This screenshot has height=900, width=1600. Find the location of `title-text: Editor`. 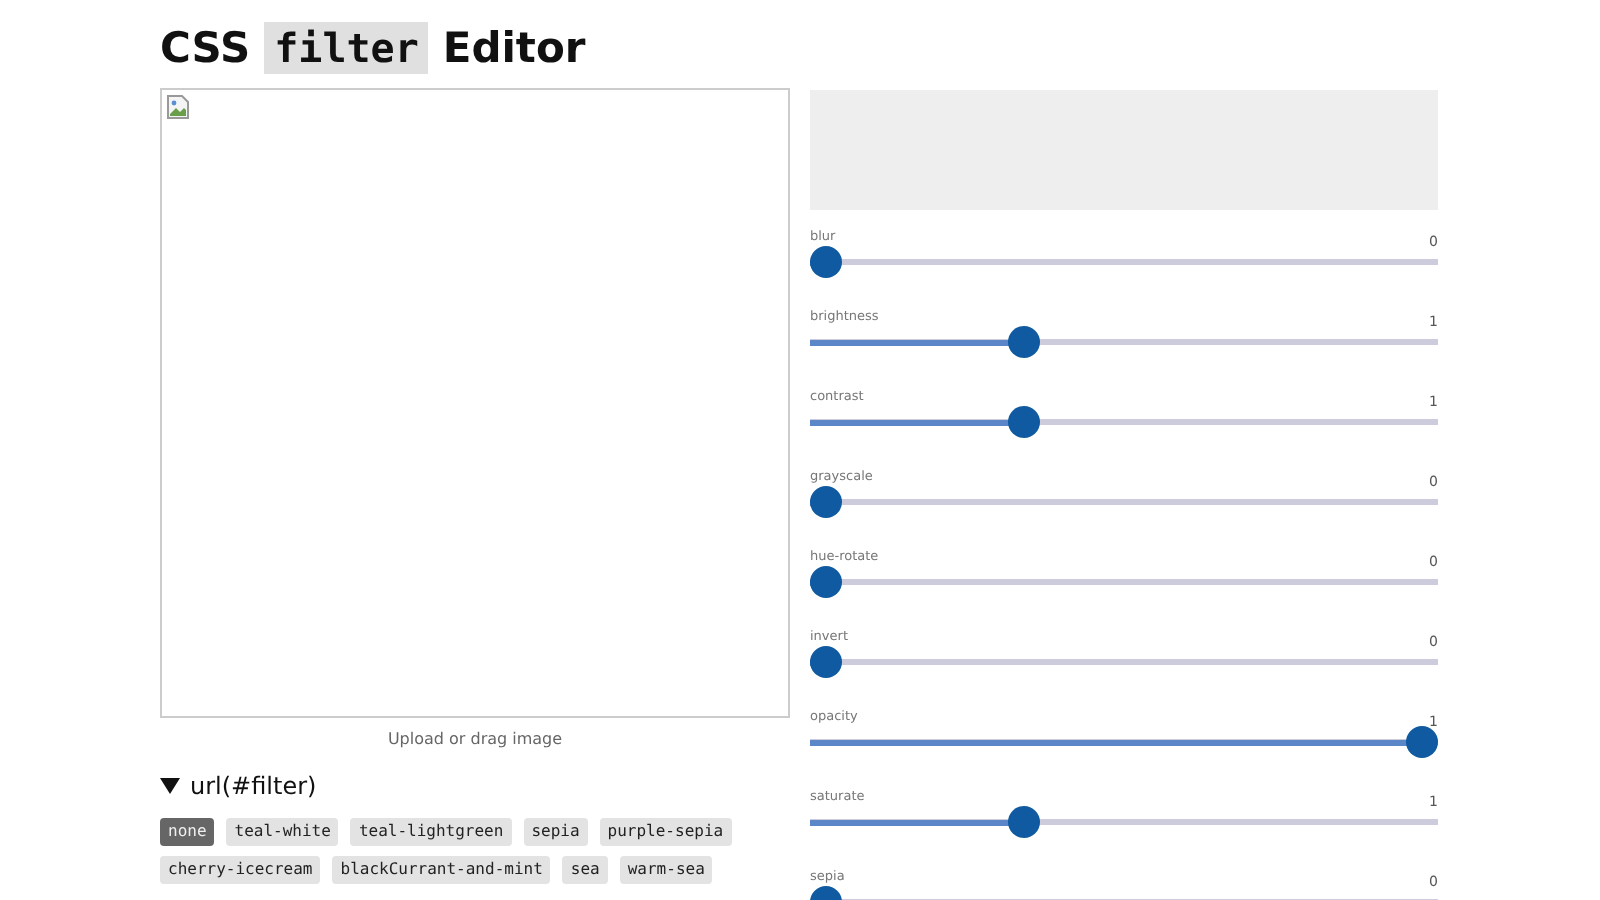

title-text: Editor is located at coordinates (514, 48).